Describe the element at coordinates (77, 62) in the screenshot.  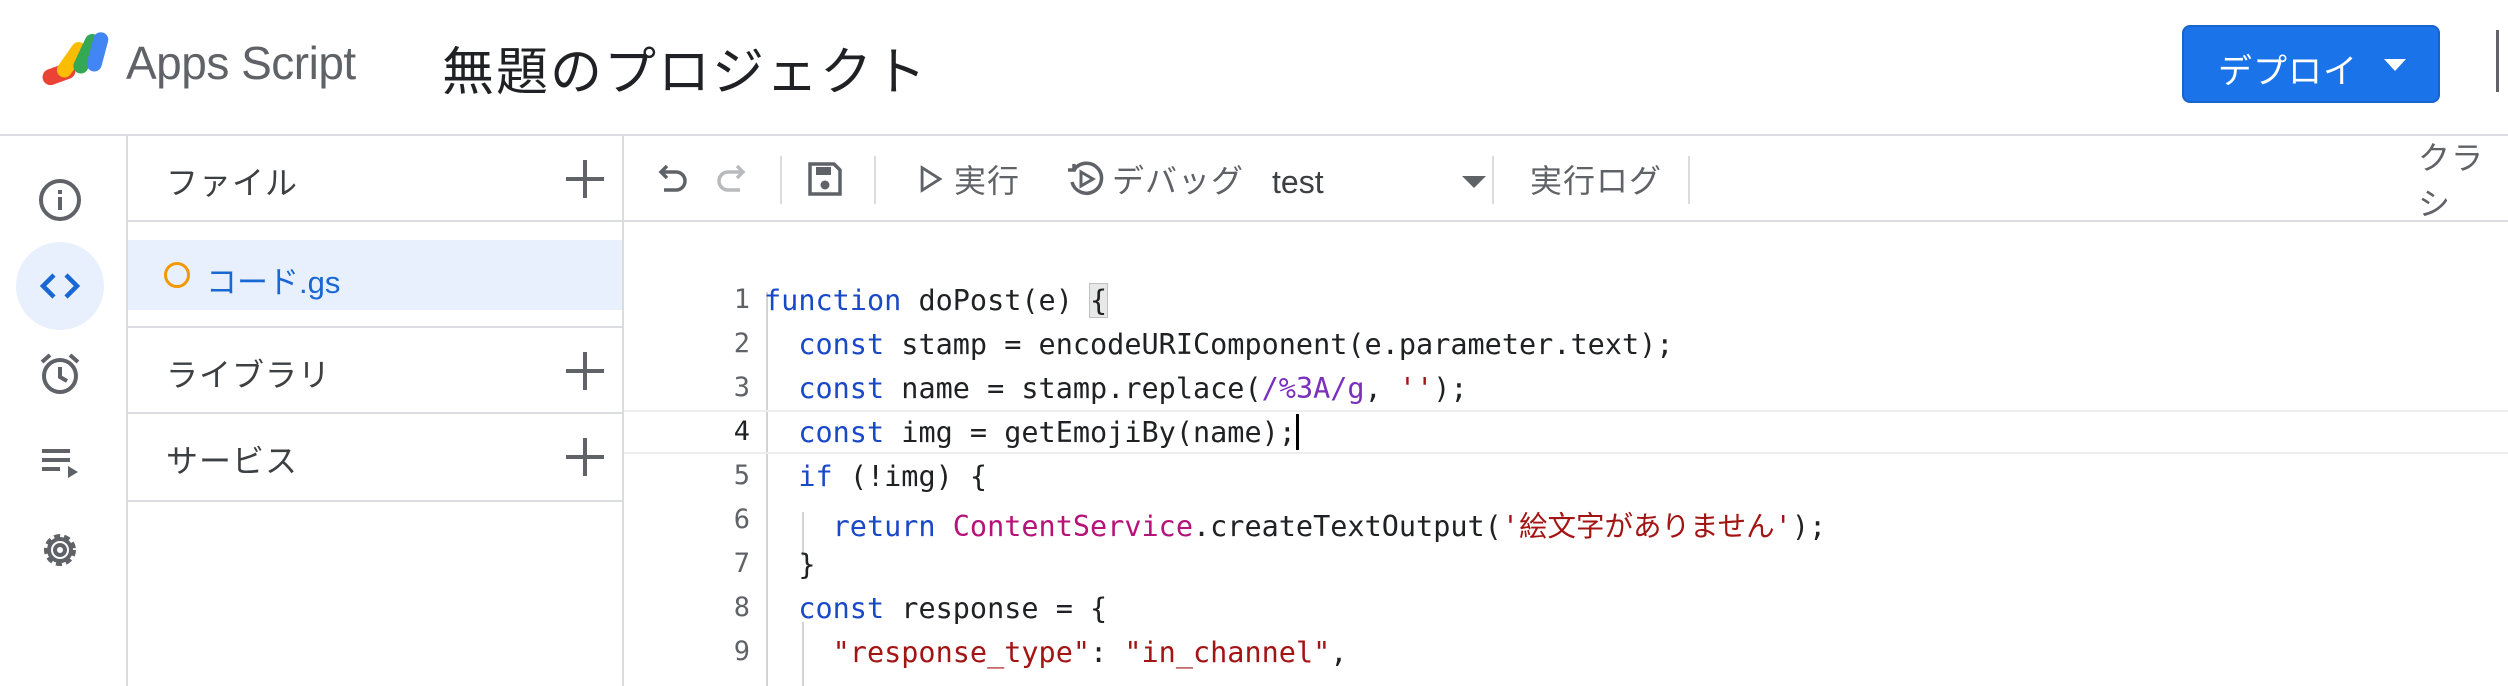
I see `apps-script-logo-icon` at that location.